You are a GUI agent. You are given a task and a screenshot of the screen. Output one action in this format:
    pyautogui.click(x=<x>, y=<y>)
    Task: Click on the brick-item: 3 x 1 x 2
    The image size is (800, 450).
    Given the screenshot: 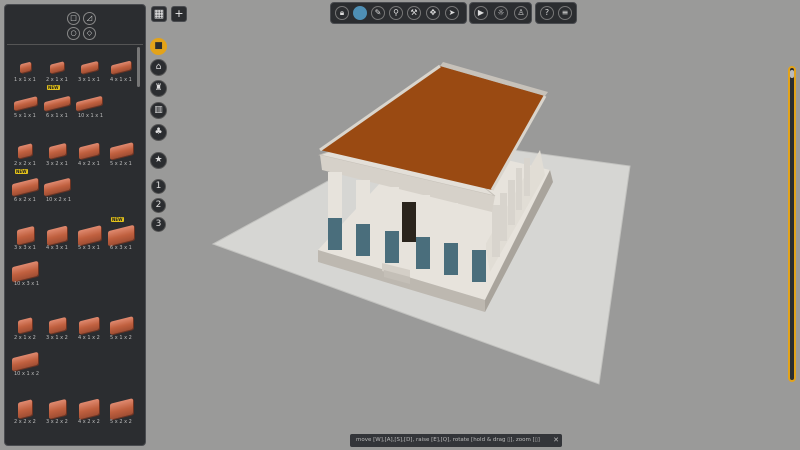 What is the action you would take?
    pyautogui.click(x=58, y=324)
    